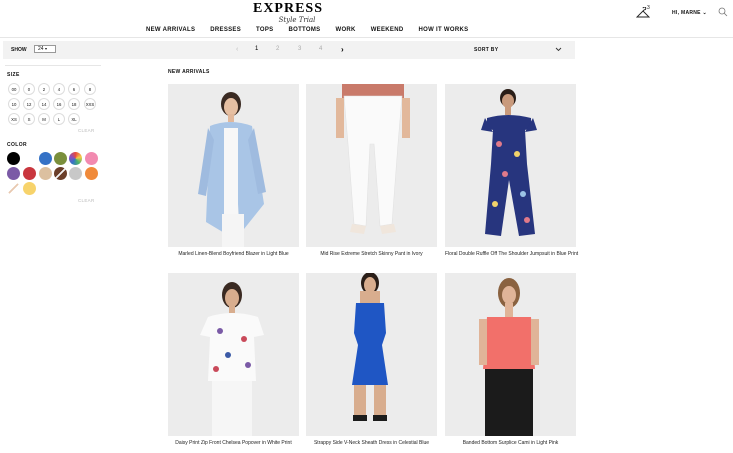  What do you see at coordinates (90, 104) in the screenshot?
I see `size-option: XXS` at bounding box center [90, 104].